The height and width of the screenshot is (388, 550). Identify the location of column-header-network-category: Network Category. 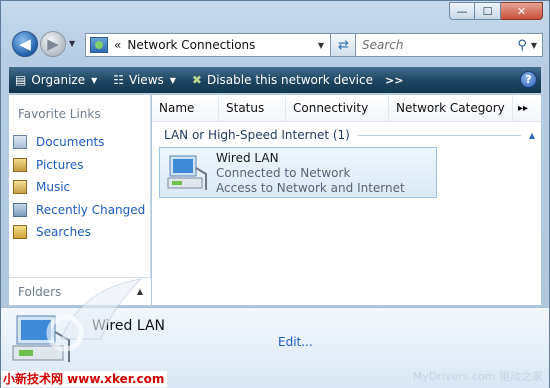
(451, 108).